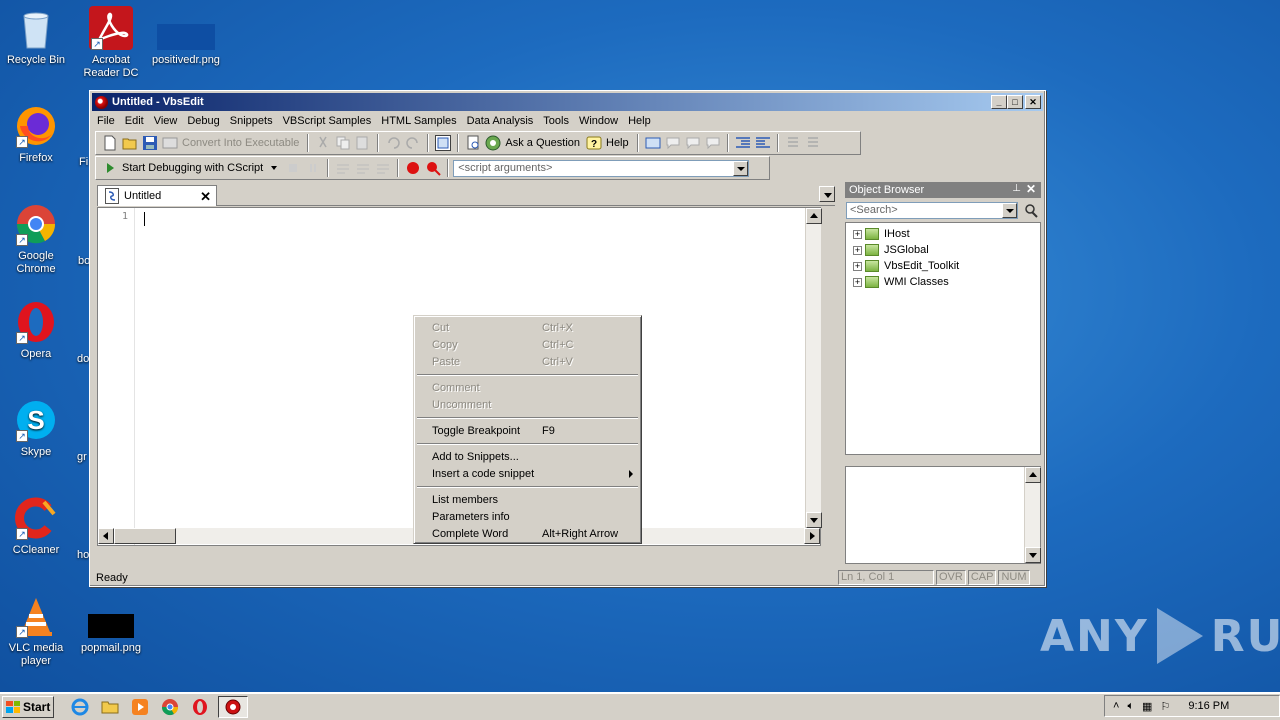 This screenshot has height=720, width=1280. I want to click on script-arguments-field: <script arguments>, so click(601, 168).